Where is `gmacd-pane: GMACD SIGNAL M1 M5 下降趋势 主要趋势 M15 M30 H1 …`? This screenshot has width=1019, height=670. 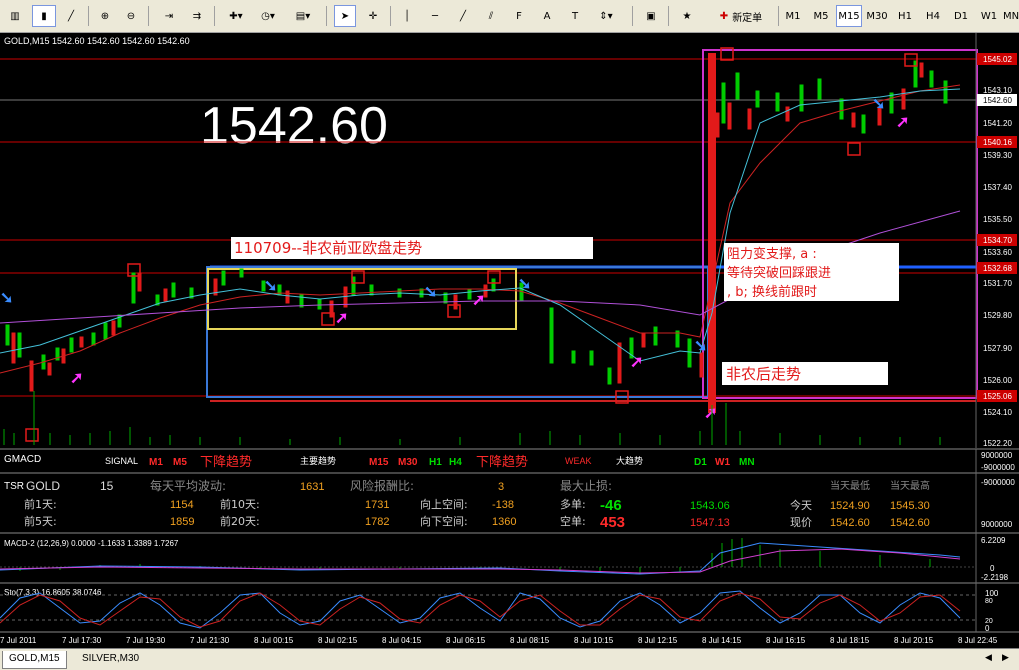
gmacd-pane: GMACD SIGNAL M1 M5 下降趋势 主要趋势 M15 M30 H1 … is located at coordinates (509, 461).